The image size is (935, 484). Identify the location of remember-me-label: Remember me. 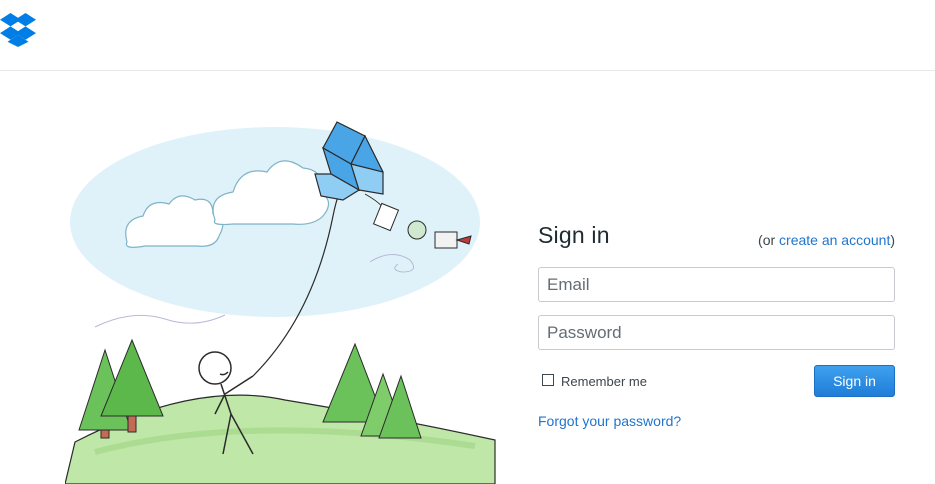
(604, 381).